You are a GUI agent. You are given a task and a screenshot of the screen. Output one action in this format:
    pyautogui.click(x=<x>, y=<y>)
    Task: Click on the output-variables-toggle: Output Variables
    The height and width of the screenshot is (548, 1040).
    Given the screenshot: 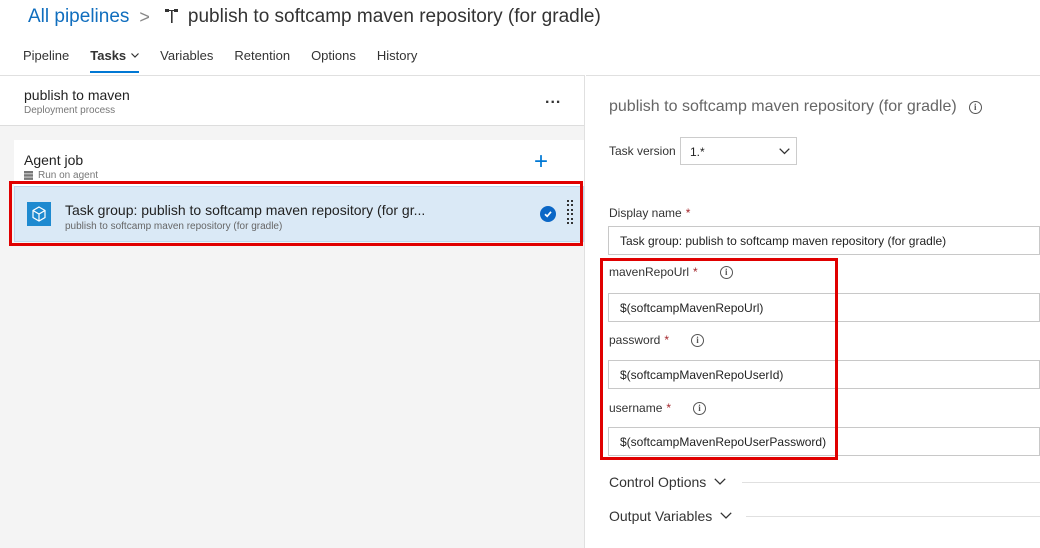 What is the action you would take?
    pyautogui.click(x=670, y=516)
    